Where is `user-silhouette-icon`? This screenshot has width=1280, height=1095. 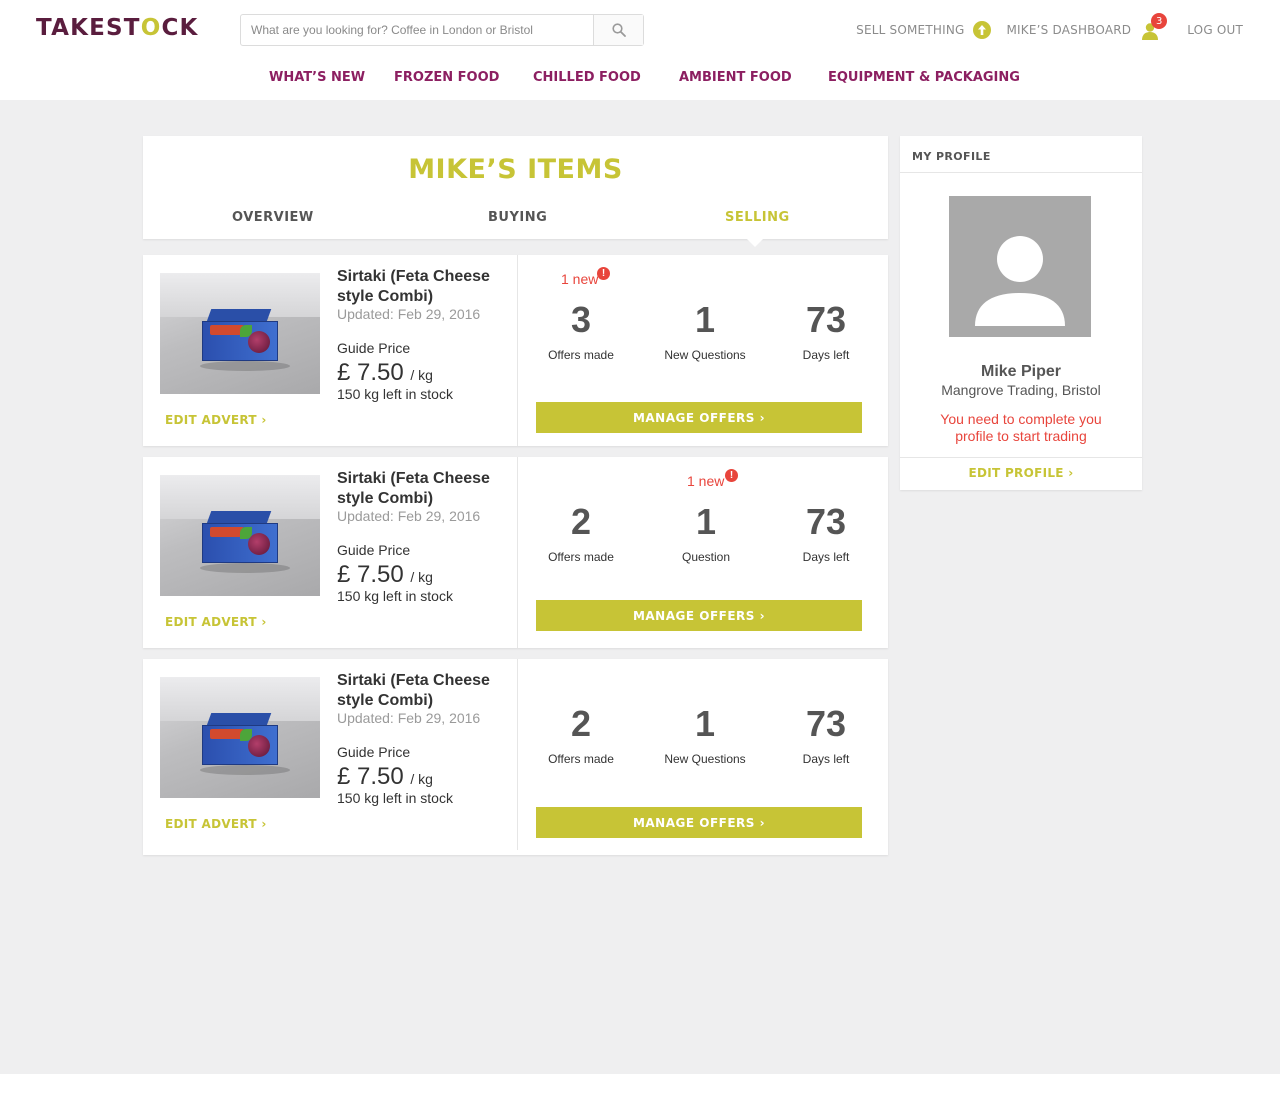
user-silhouette-icon is located at coordinates (1020, 281).